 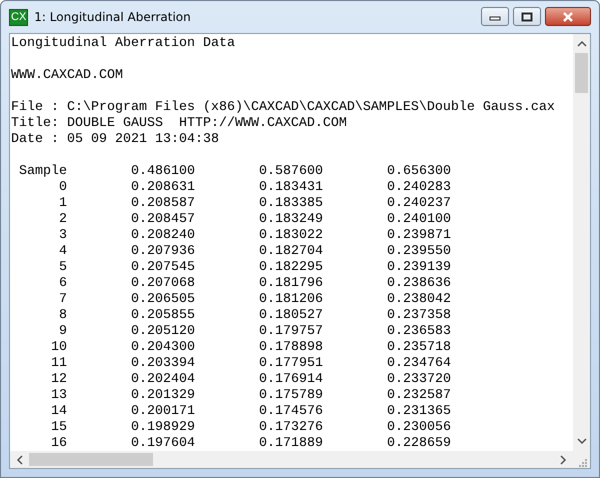 What do you see at coordinates (179, 124) in the screenshot?
I see `info-line: Title: DOUBLE GAUSS HTTP://WWW.CAXCAD.COM` at bounding box center [179, 124].